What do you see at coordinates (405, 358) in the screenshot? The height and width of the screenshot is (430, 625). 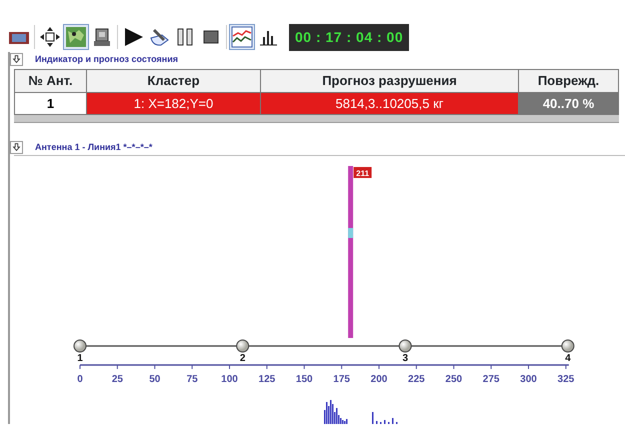 I see `sensor-label: 3` at bounding box center [405, 358].